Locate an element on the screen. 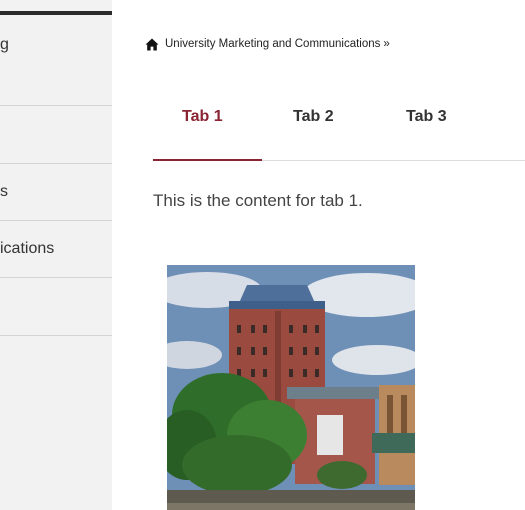  sidebar-item-4: ications is located at coordinates (56, 250).